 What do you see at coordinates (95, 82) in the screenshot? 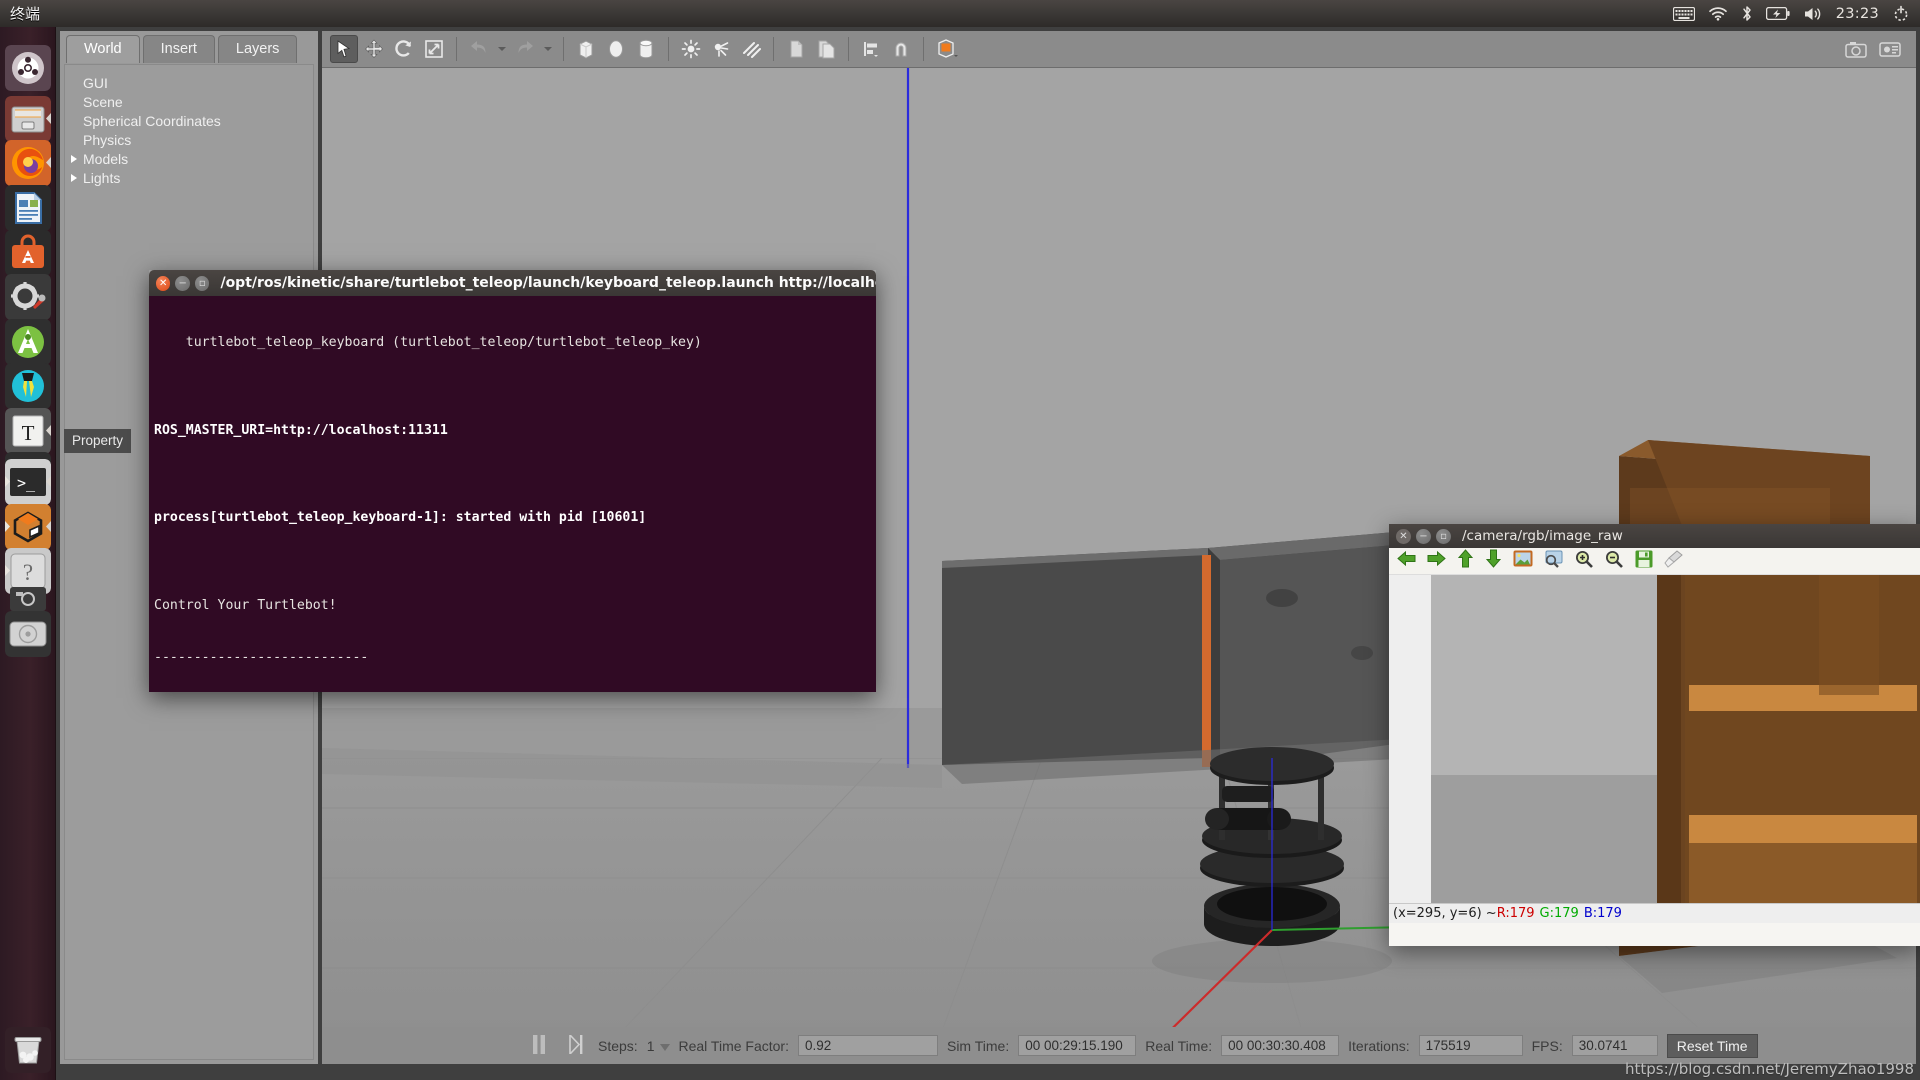
I see `tree-item-label: GUI` at bounding box center [95, 82].